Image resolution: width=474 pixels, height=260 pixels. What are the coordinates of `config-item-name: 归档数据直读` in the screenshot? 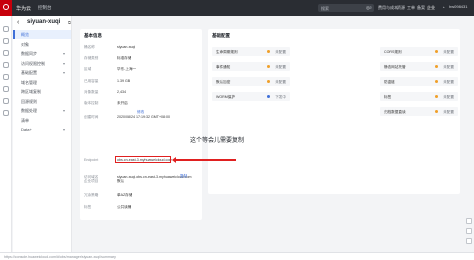 It's located at (395, 111).